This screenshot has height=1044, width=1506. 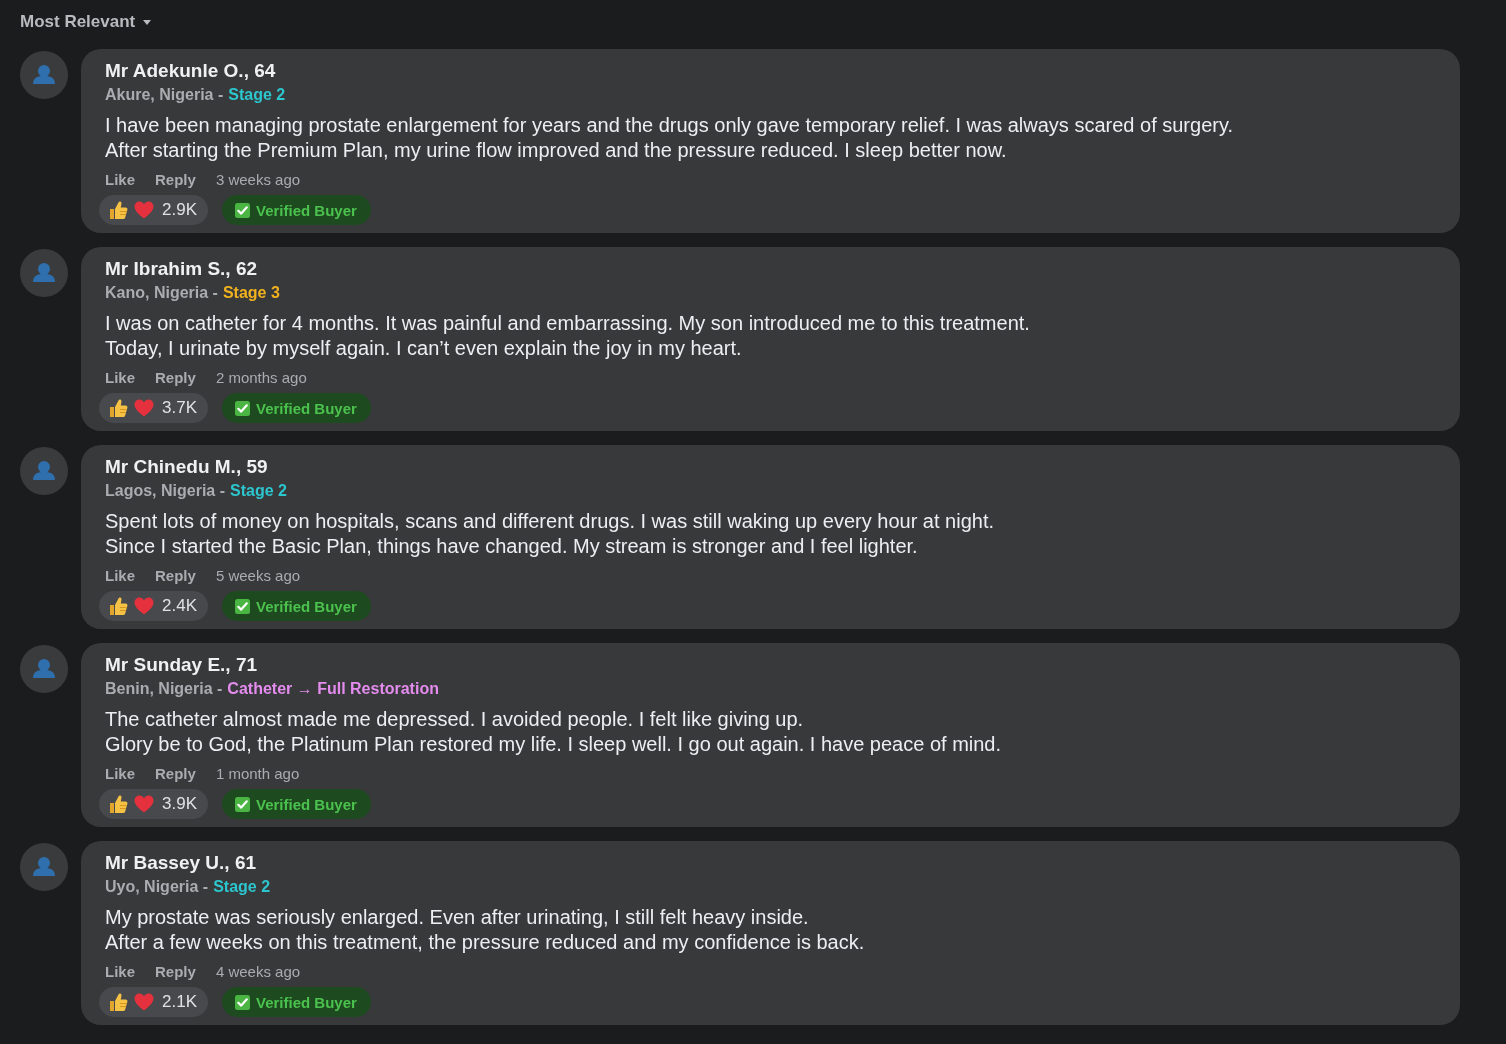 What do you see at coordinates (157, 887) in the screenshot?
I see `location-text: Uyo, Nigeria -` at bounding box center [157, 887].